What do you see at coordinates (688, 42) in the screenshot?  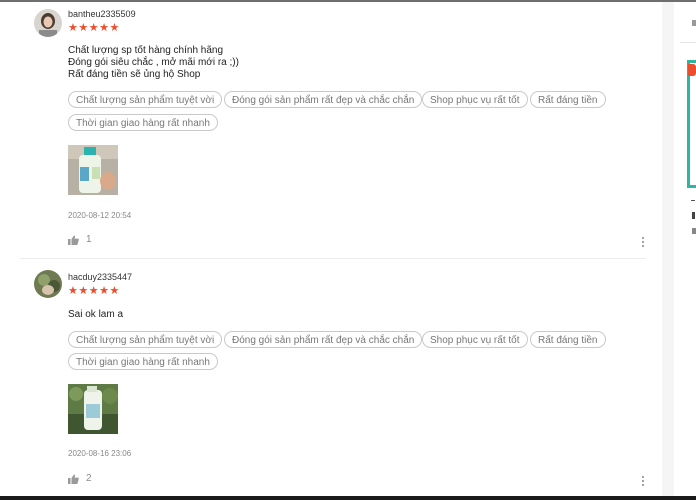 I see `sidebar-divider` at bounding box center [688, 42].